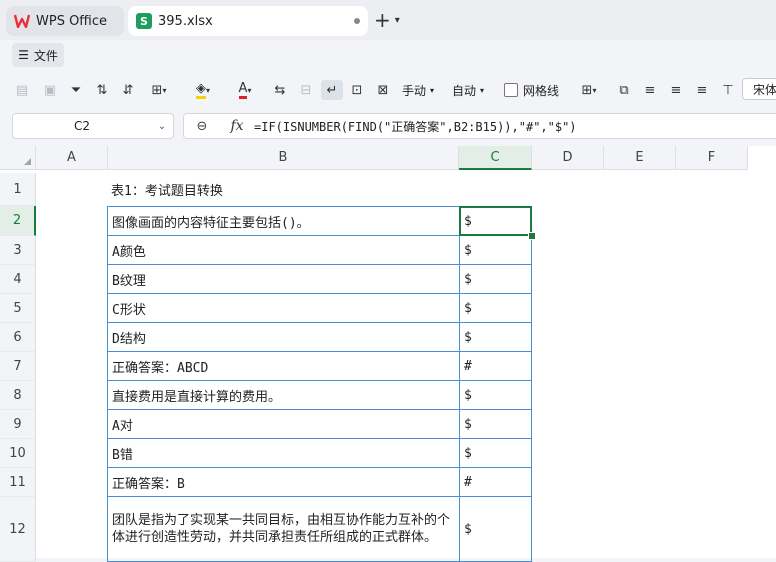 This screenshot has height=562, width=776. What do you see at coordinates (640, 158) in the screenshot?
I see `column-header-e: E` at bounding box center [640, 158].